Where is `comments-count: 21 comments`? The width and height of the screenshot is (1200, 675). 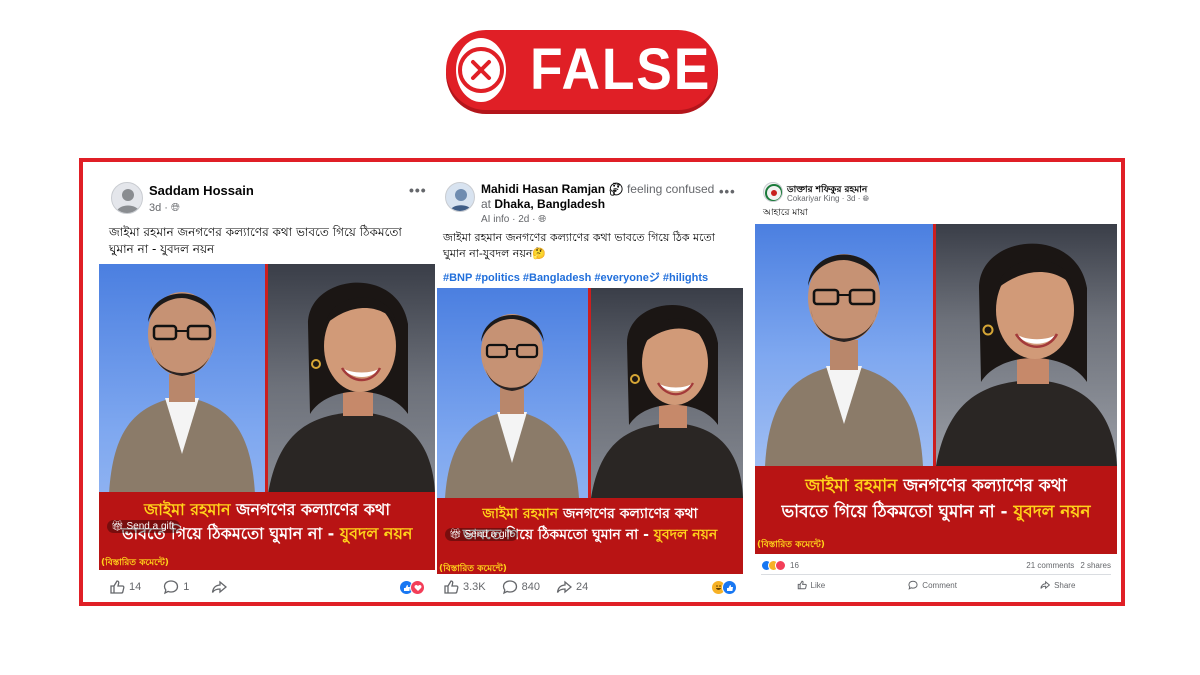
comments-count: 21 comments is located at coordinates (1050, 565).